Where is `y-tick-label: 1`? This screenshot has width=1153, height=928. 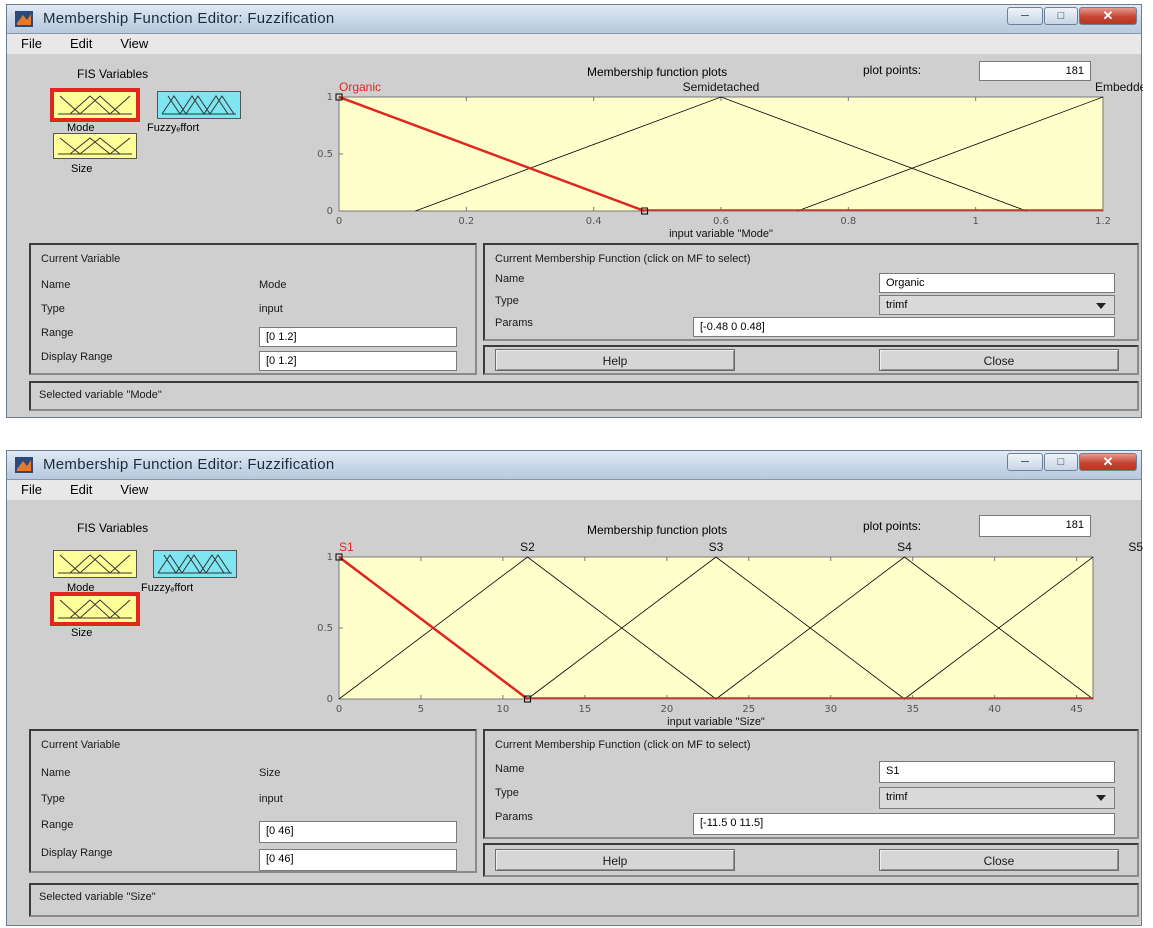 y-tick-label: 1 is located at coordinates (330, 557).